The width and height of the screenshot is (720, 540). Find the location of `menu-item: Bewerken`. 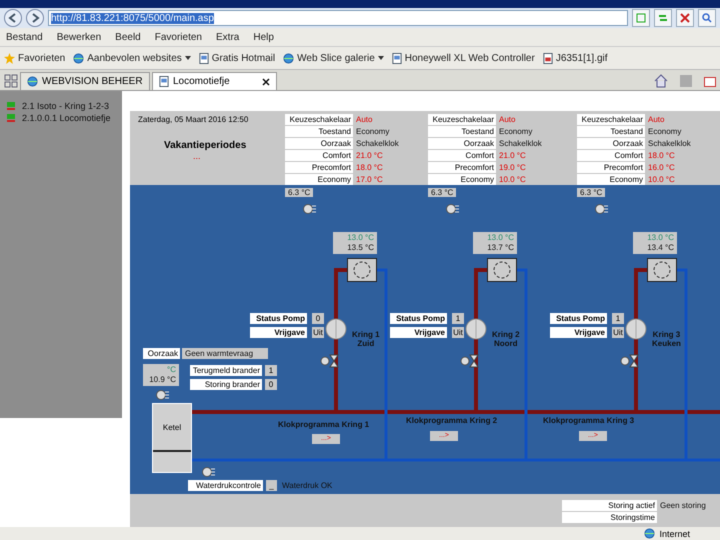

menu-item: Bewerken is located at coordinates (79, 37).